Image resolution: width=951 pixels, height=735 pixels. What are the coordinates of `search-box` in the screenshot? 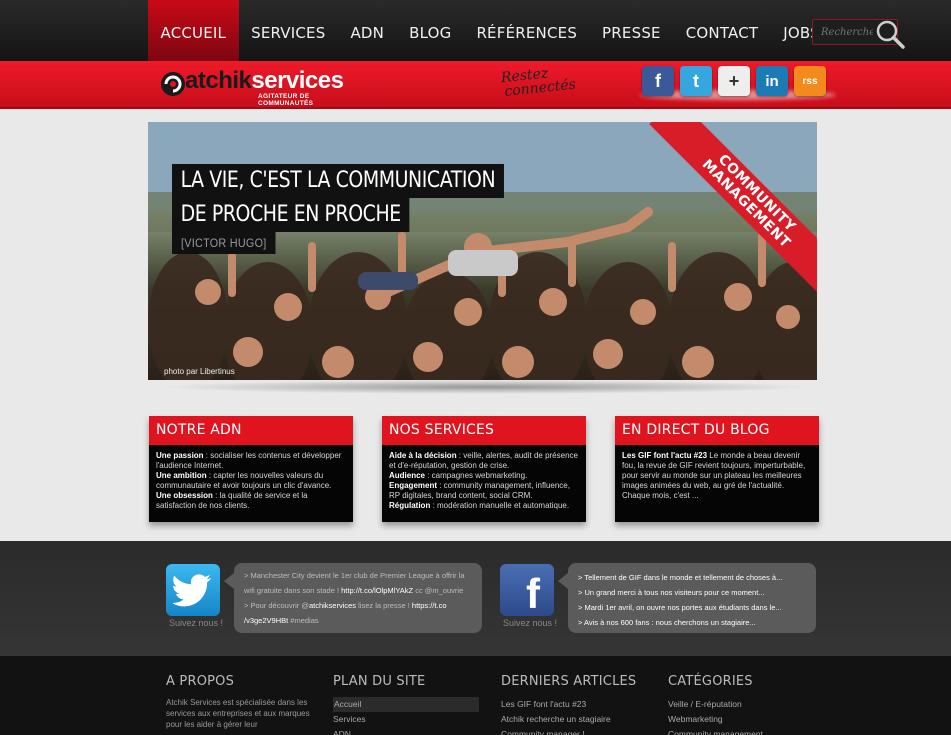 It's located at (858, 34).